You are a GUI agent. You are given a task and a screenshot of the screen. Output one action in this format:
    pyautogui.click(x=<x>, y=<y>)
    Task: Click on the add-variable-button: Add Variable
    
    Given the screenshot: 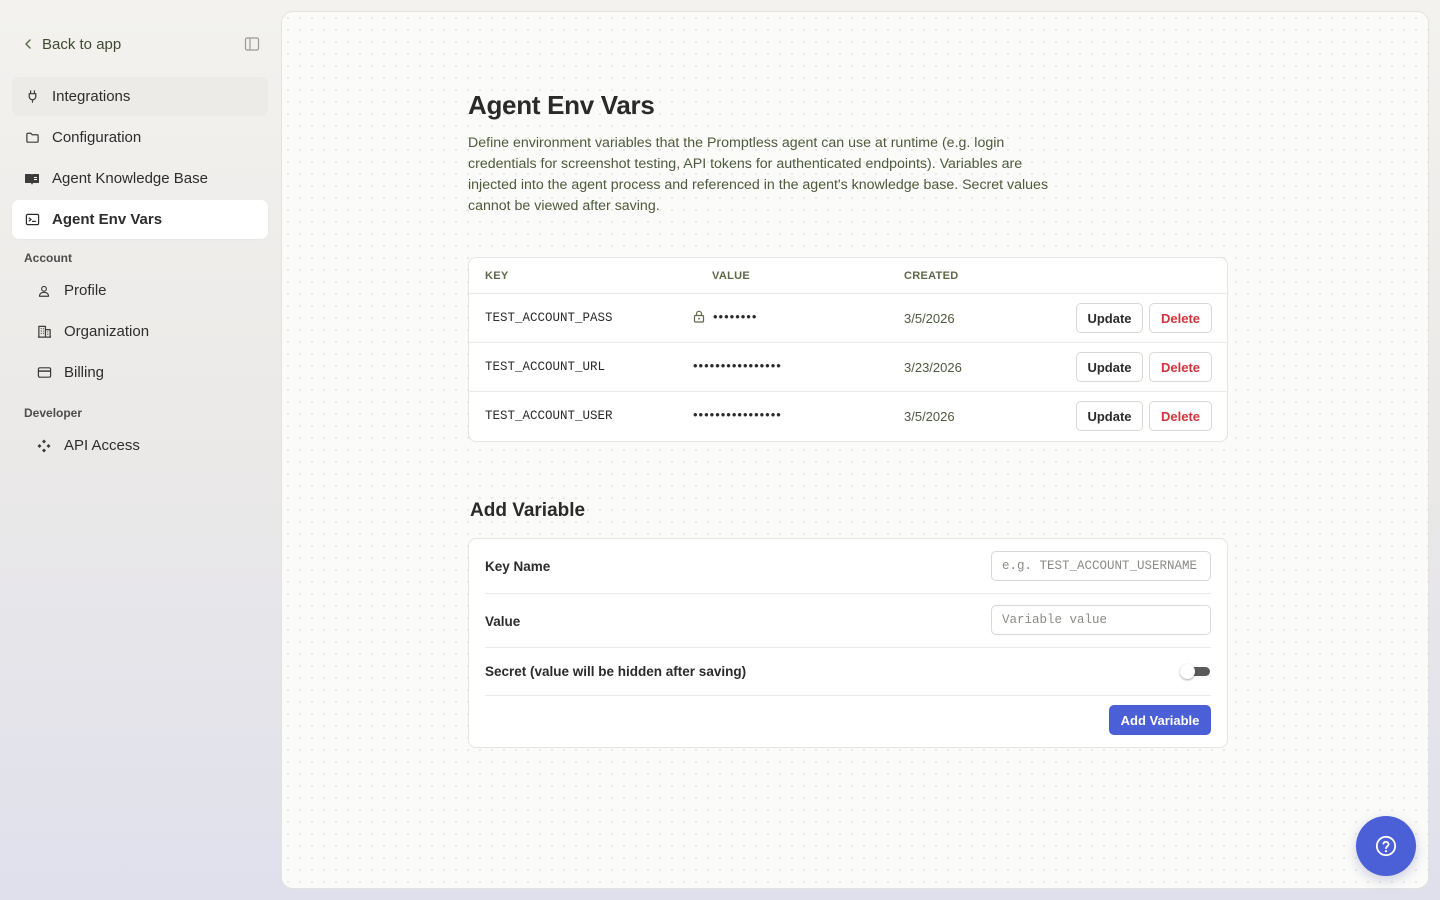 What is the action you would take?
    pyautogui.click(x=1160, y=720)
    